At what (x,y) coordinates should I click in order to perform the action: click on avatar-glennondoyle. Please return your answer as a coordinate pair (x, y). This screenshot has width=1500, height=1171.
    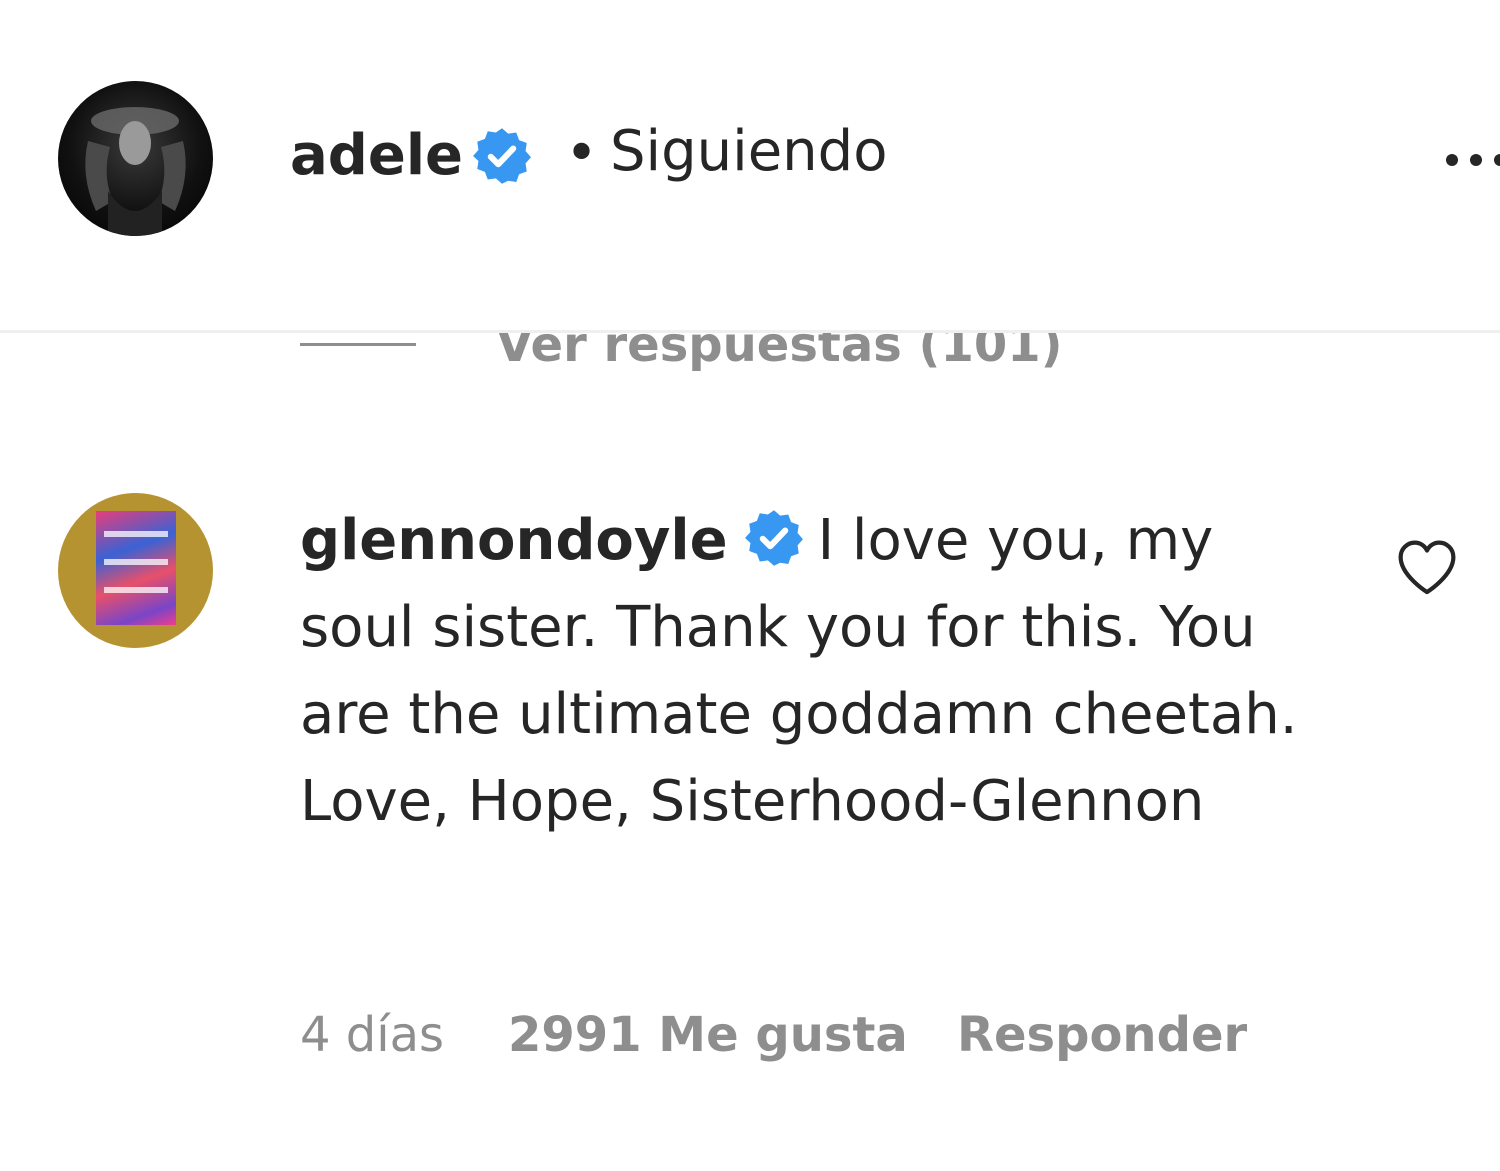
    Looking at the image, I should click on (135, 570).